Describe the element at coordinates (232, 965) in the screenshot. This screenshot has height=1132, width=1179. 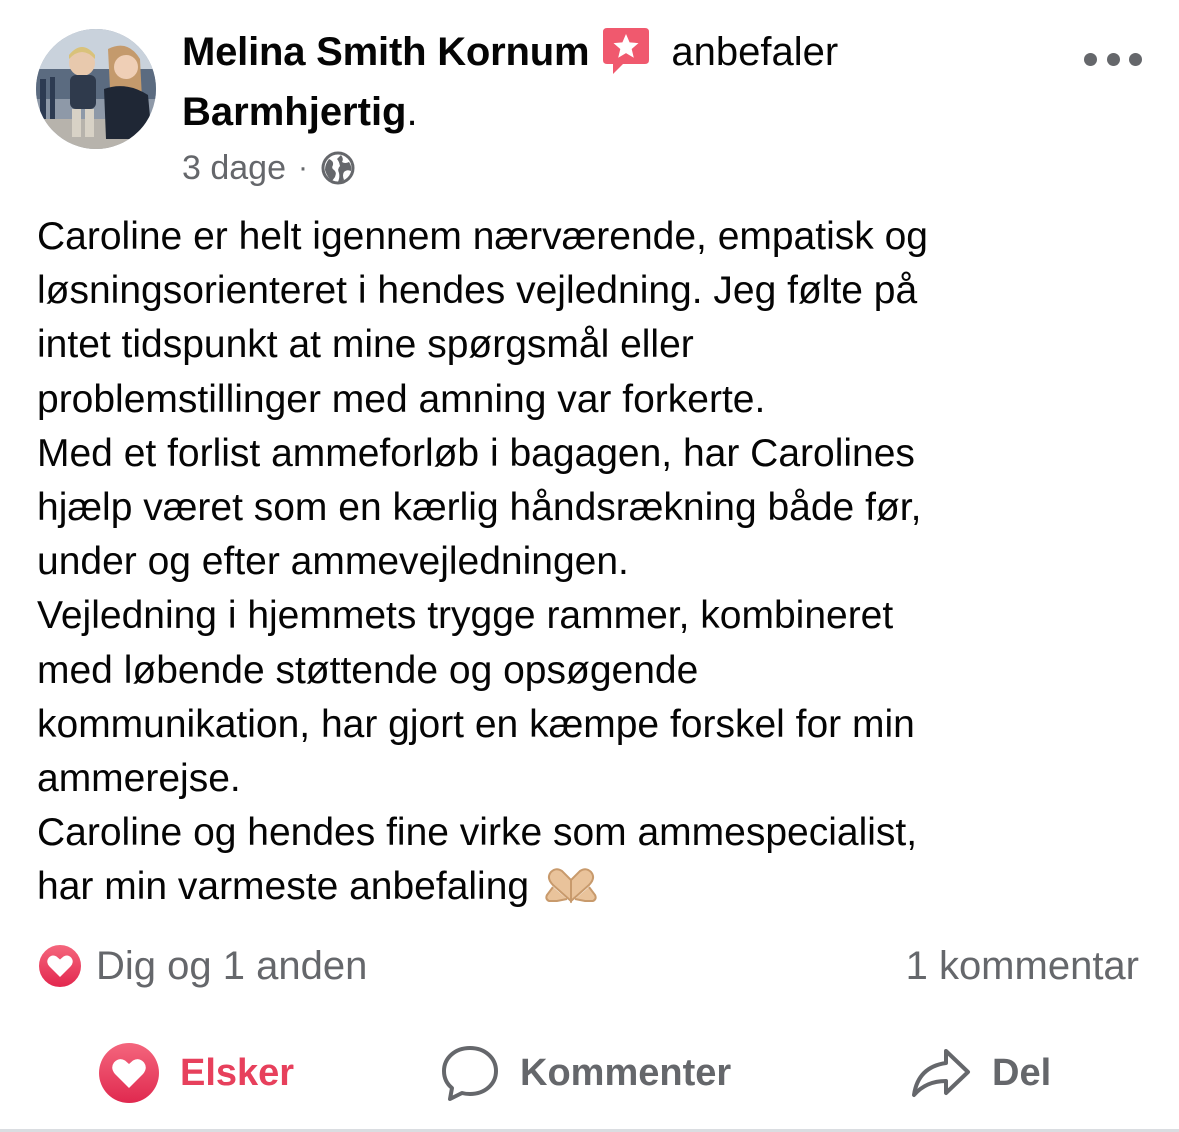
I see `reactions-text: Dig og 1 anden` at that location.